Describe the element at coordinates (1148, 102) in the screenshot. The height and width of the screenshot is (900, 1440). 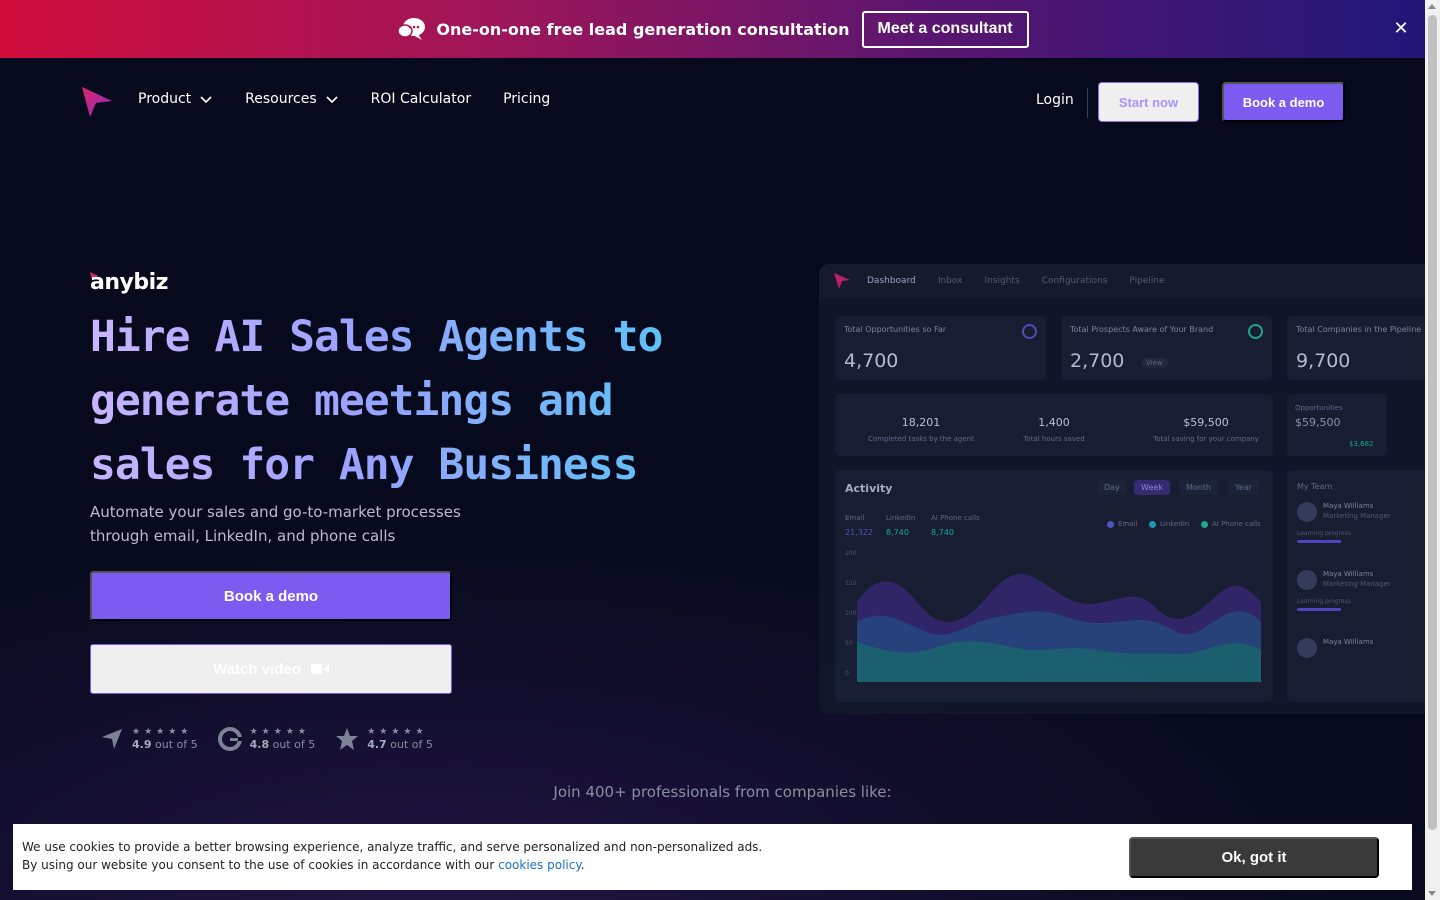
I see `start-now-button: Start now` at that location.